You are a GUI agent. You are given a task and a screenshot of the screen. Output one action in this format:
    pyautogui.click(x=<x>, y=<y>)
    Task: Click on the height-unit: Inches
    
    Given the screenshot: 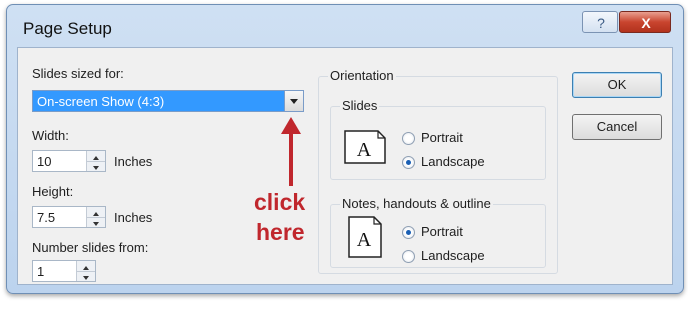 What is the action you would take?
    pyautogui.click(x=133, y=217)
    